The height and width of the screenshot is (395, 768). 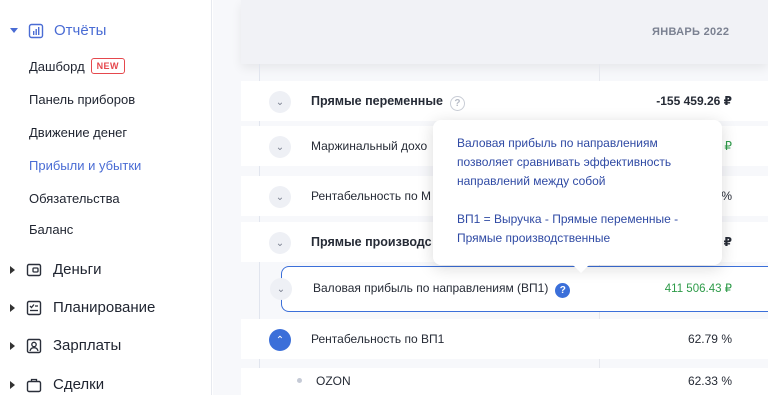 I want to click on sidebar-group-label: Зарплаты, so click(x=87, y=345).